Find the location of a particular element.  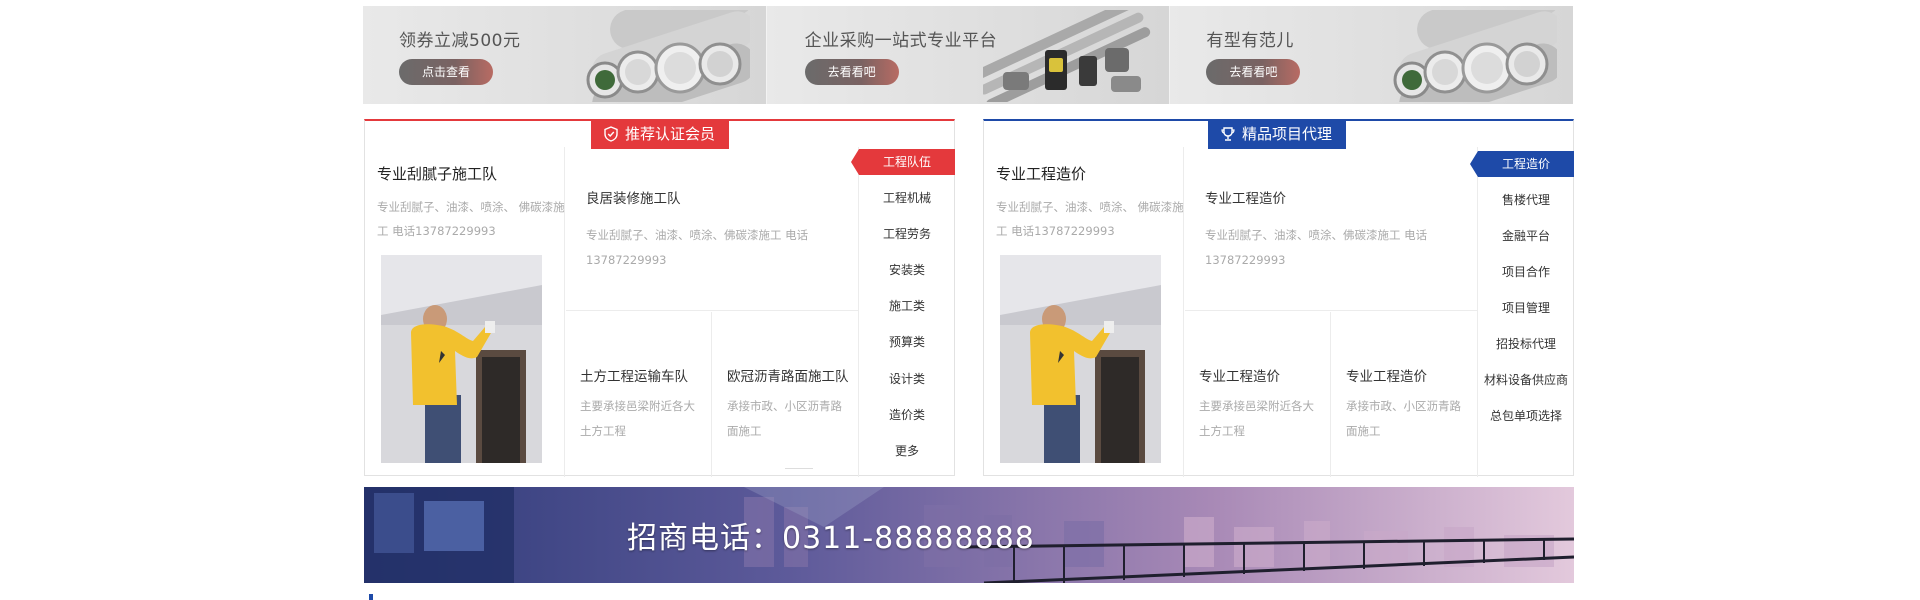

nav-item-finance: 金融平台 is located at coordinates (1526, 236).